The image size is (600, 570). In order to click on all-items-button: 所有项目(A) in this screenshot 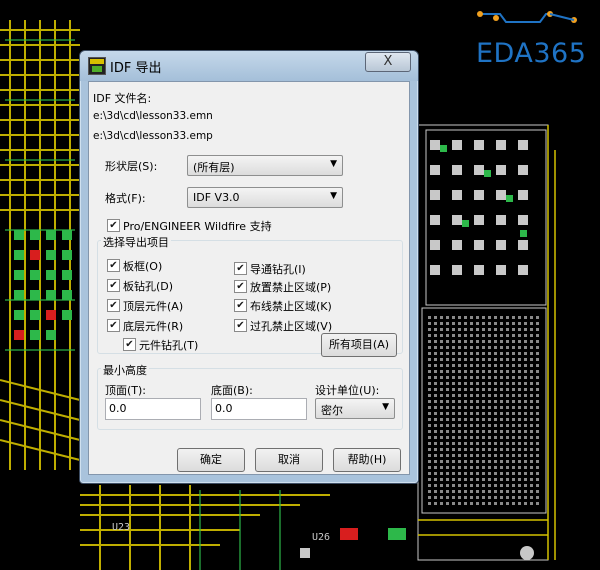, I will do `click(359, 345)`.